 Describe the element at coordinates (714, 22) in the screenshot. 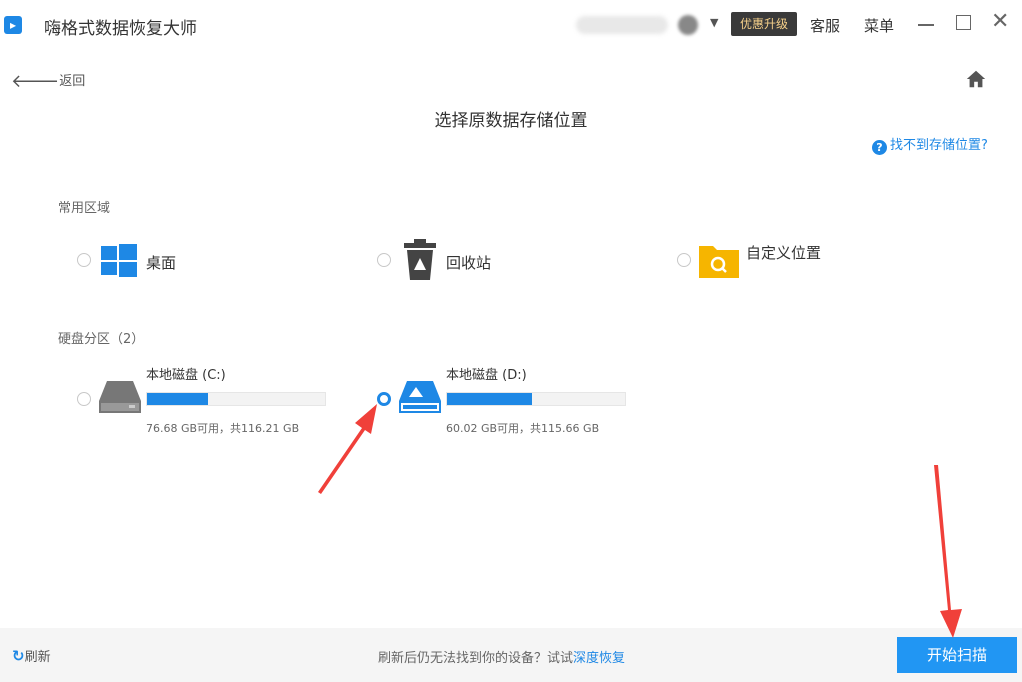

I see `caret-down-icon: ▼` at that location.